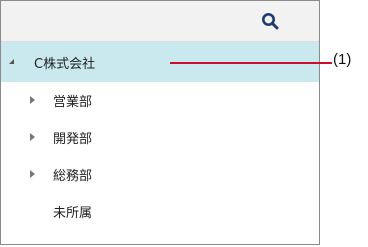 The width and height of the screenshot is (368, 247). What do you see at coordinates (160, 21) in the screenshot?
I see `tree-toolbar` at bounding box center [160, 21].